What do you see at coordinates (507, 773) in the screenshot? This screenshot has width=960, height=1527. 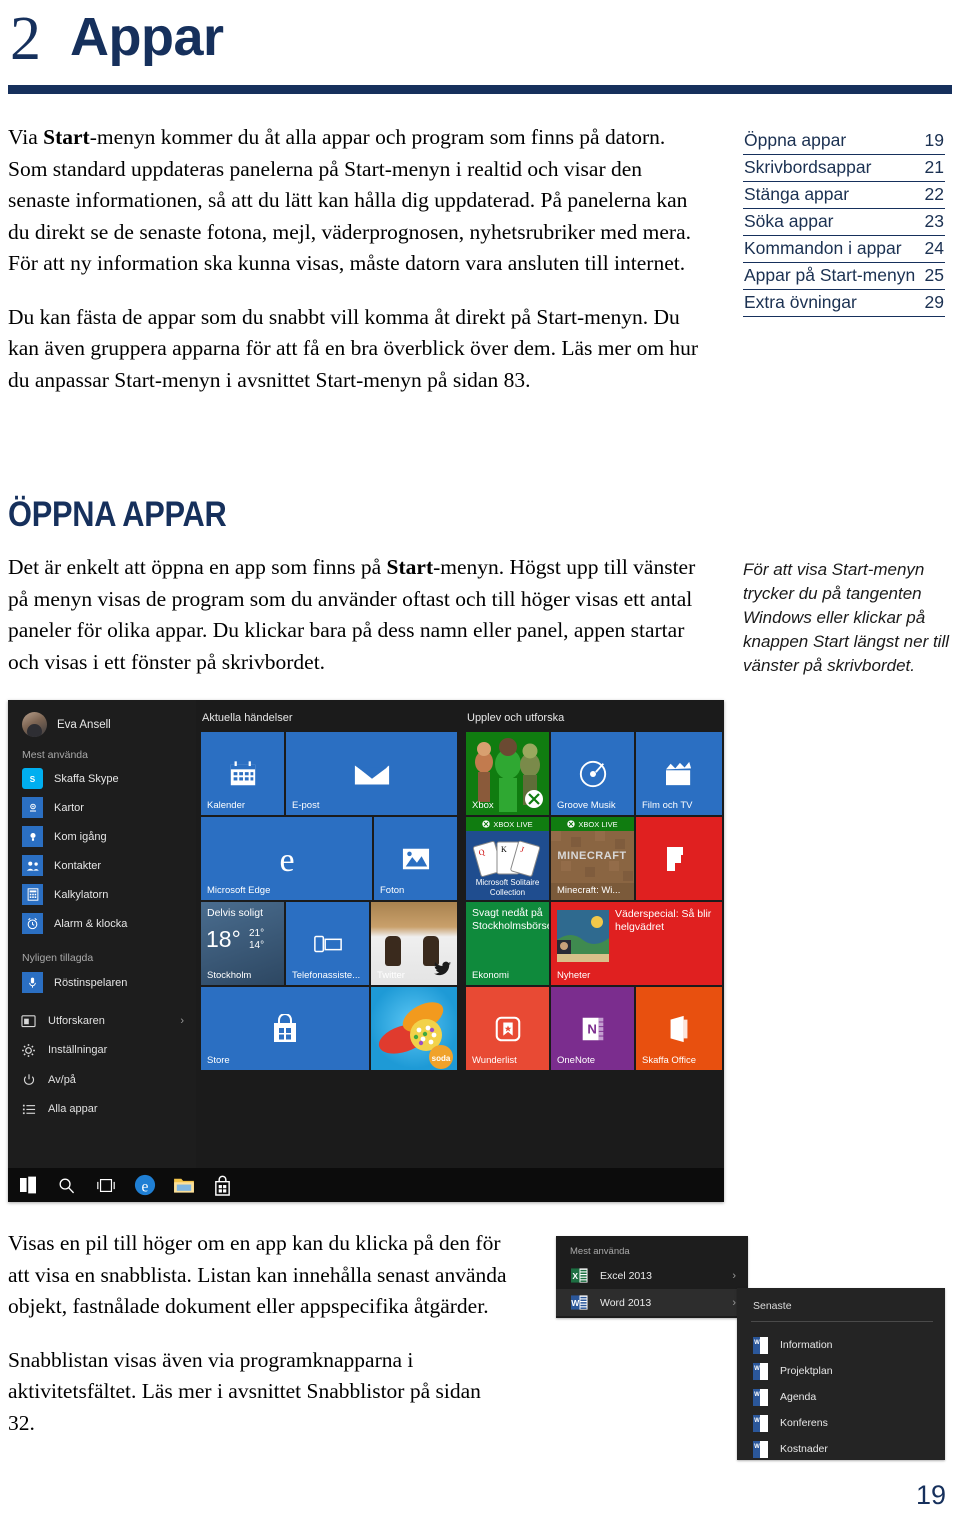 I see `tile-xbox: Xbox` at bounding box center [507, 773].